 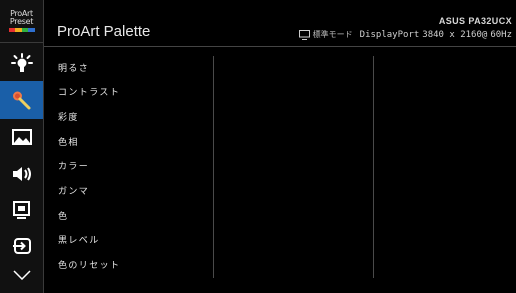 I want to click on pip-icon, so click(x=21, y=210).